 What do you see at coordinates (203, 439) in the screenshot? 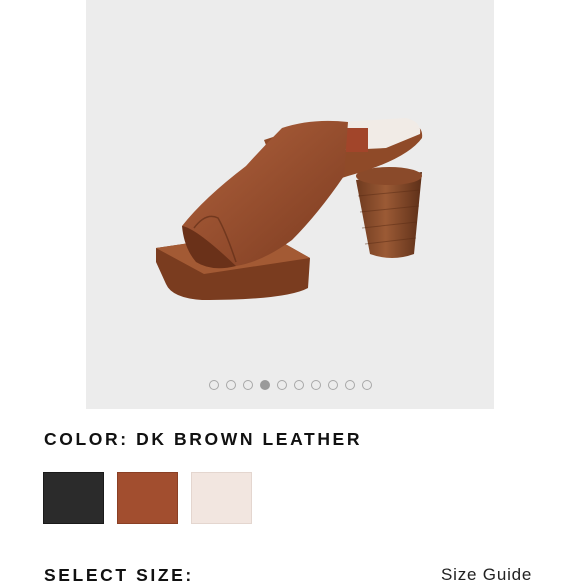
I see `color-label: COLOR: DK BROWN LEATHER` at bounding box center [203, 439].